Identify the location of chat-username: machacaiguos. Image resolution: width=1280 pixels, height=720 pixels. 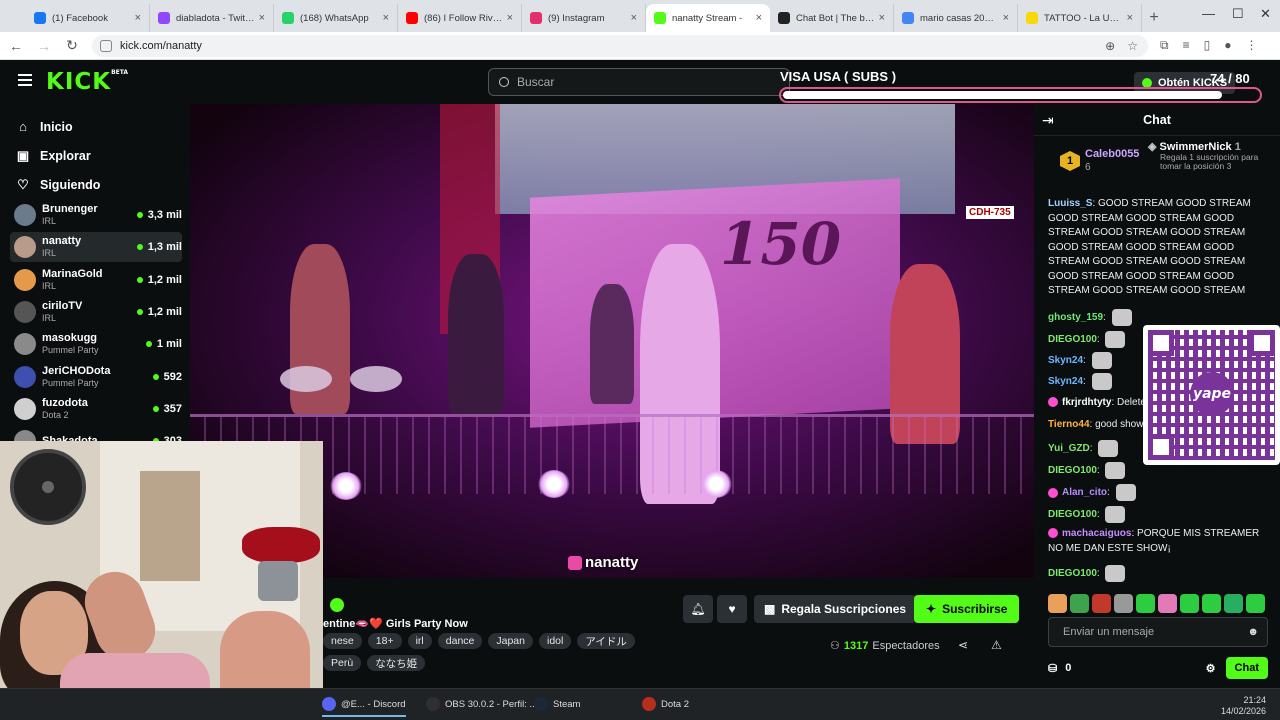
(1096, 533).